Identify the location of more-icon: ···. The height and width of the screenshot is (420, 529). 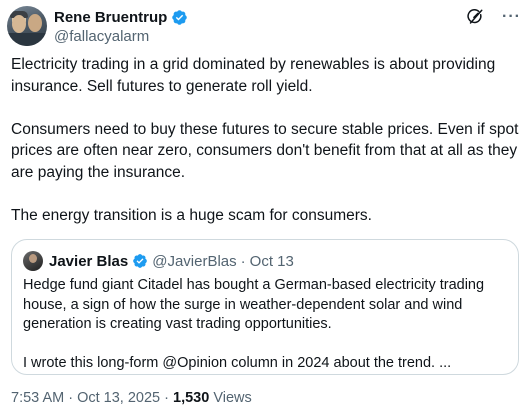
(511, 17).